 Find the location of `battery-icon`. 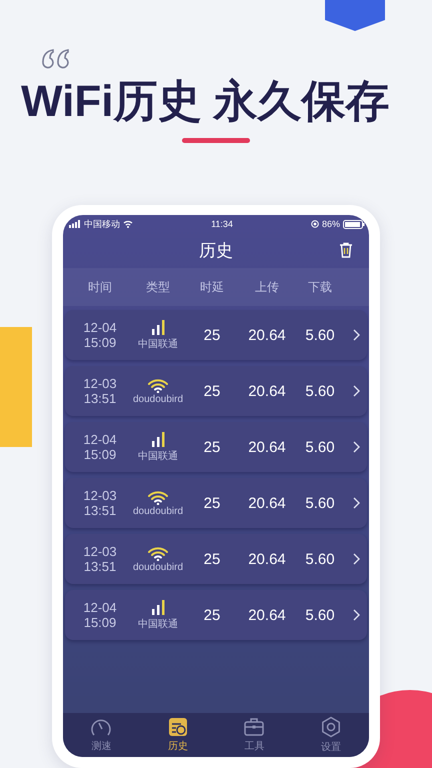

battery-icon is located at coordinates (354, 224).